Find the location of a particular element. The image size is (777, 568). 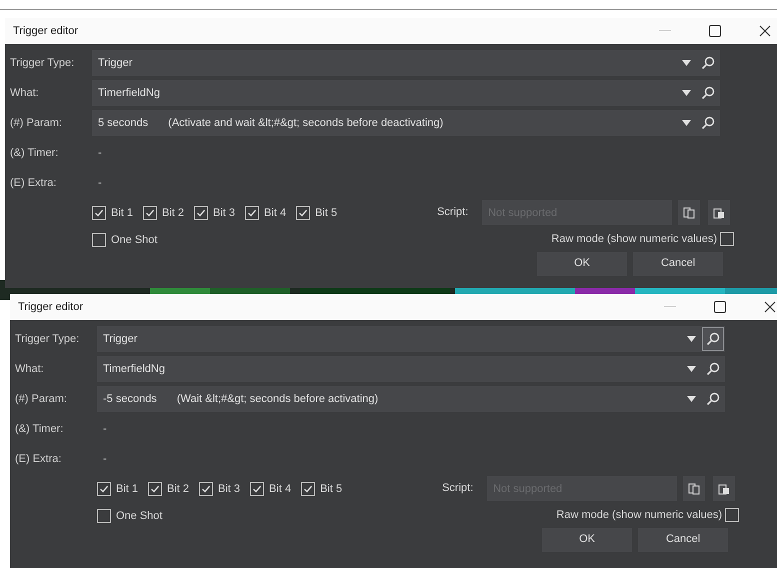

field-value: -5 seconds is located at coordinates (130, 399).